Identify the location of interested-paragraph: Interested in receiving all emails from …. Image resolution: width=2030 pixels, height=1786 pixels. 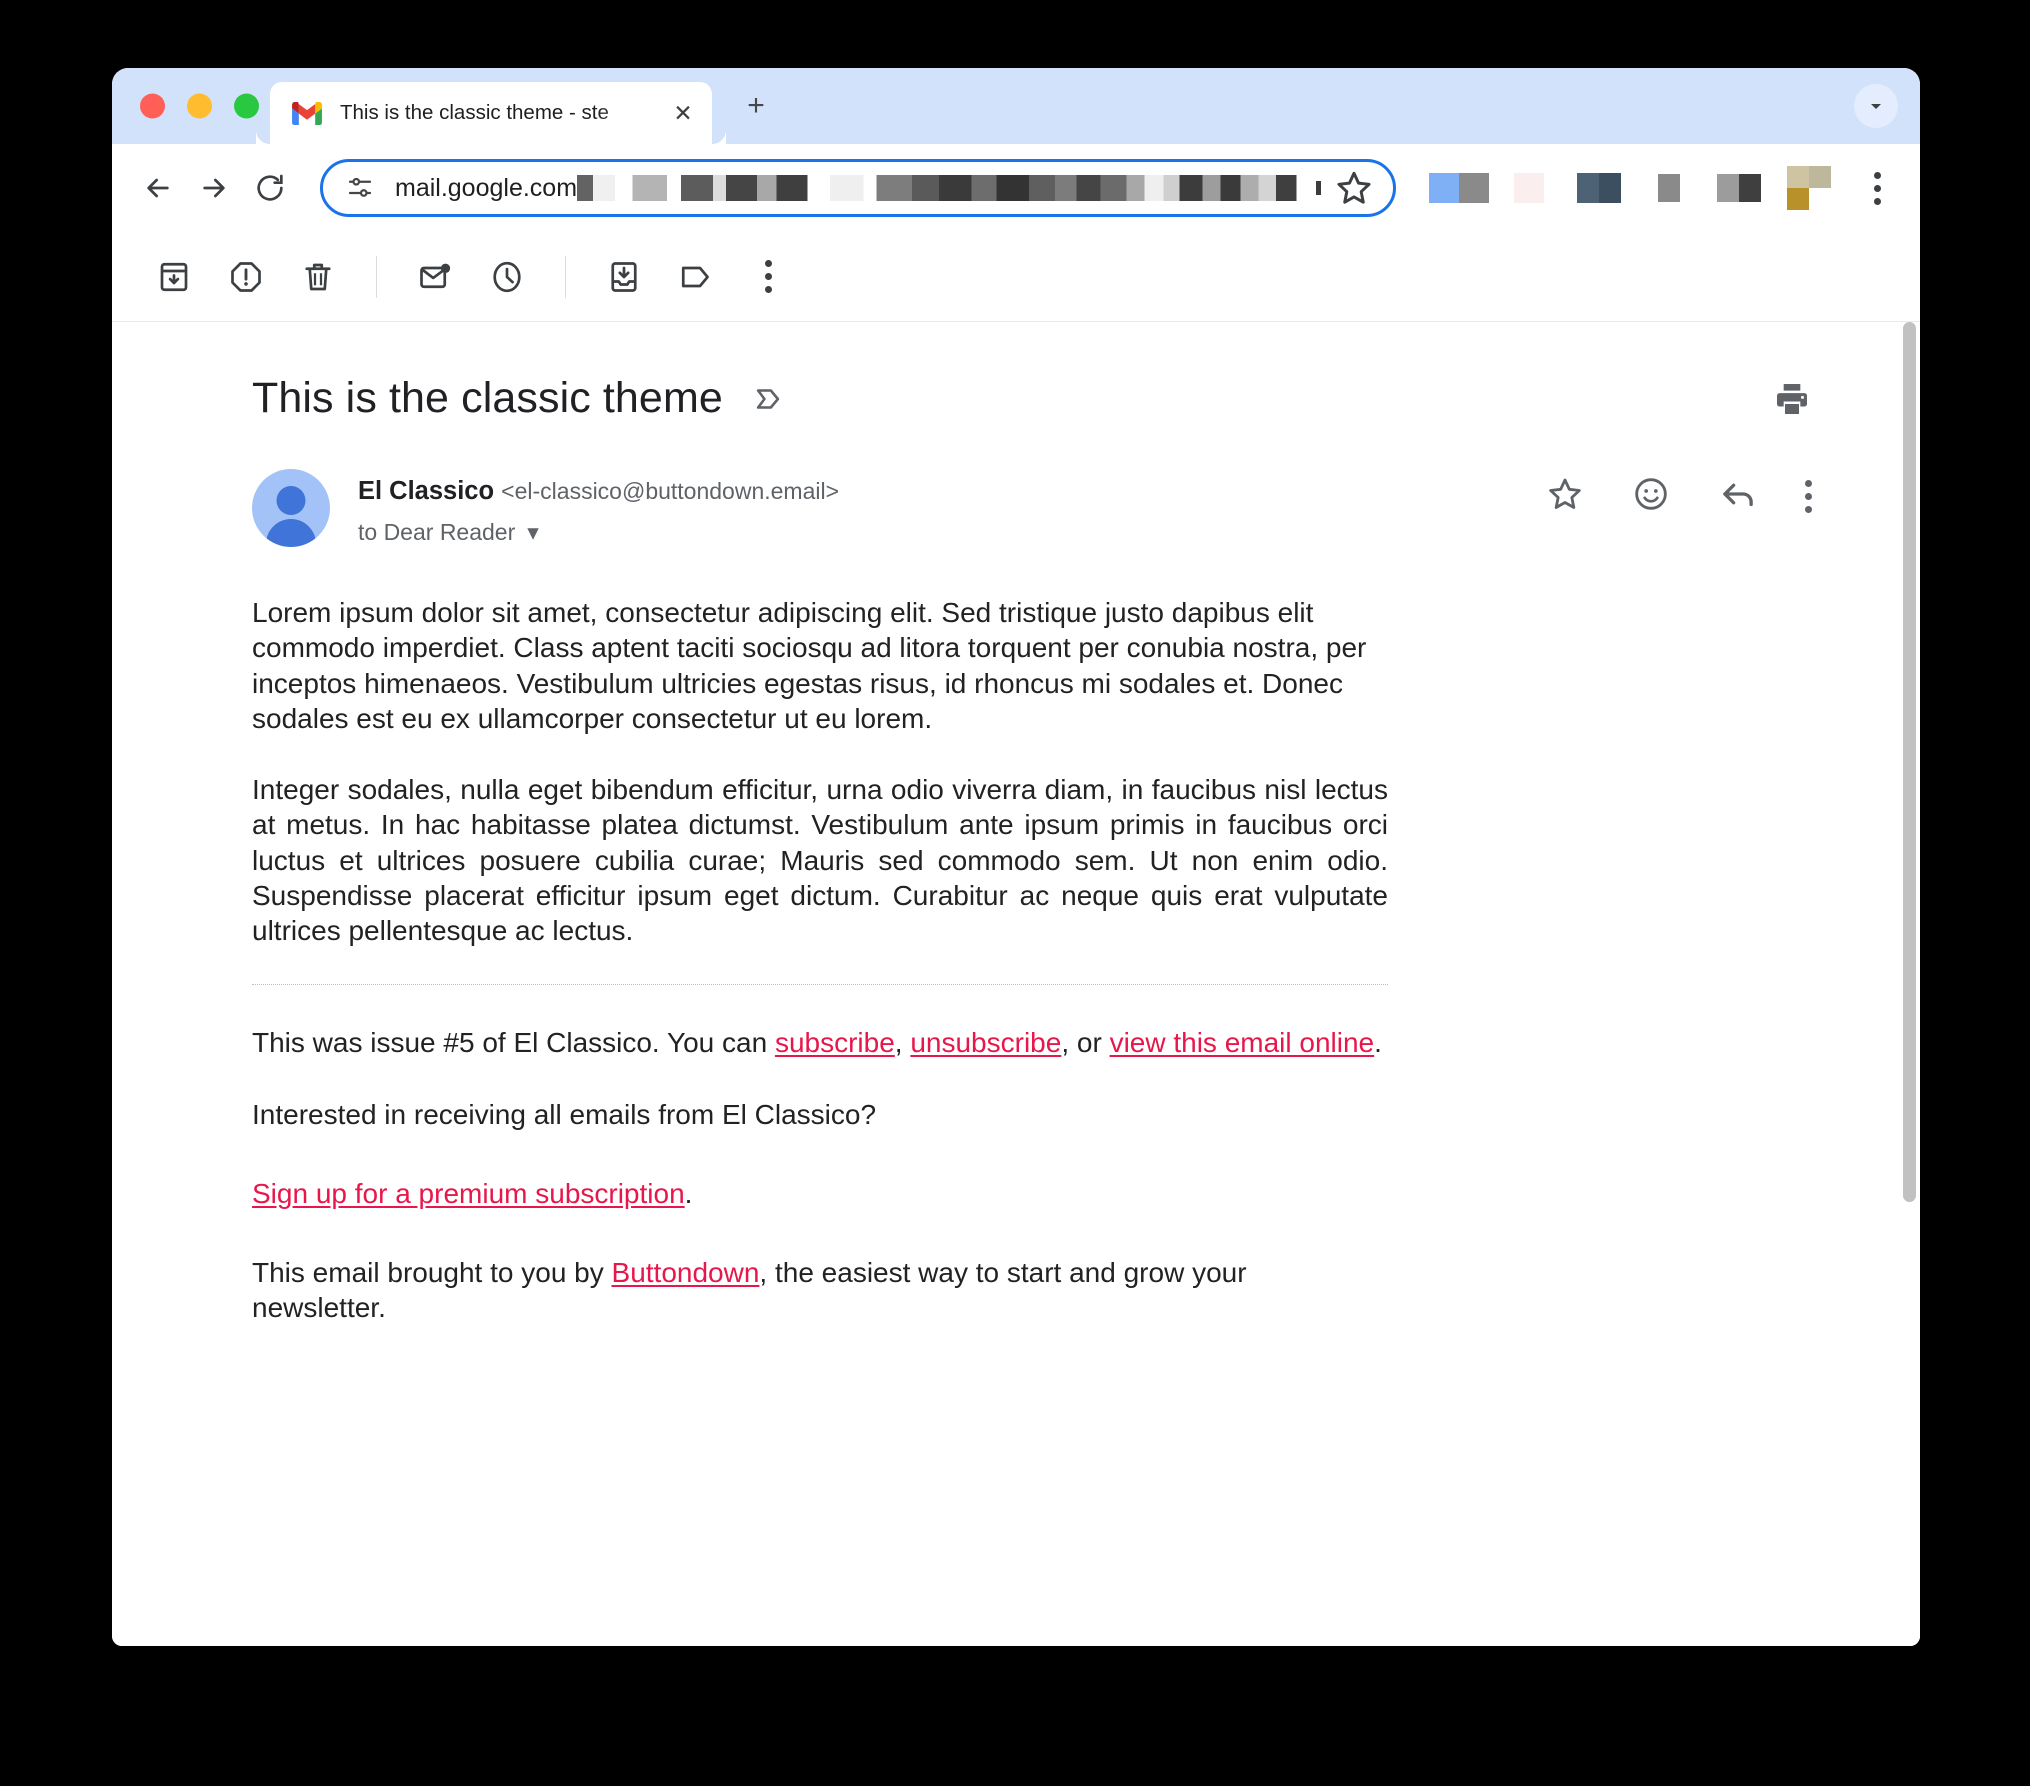
(564, 1114).